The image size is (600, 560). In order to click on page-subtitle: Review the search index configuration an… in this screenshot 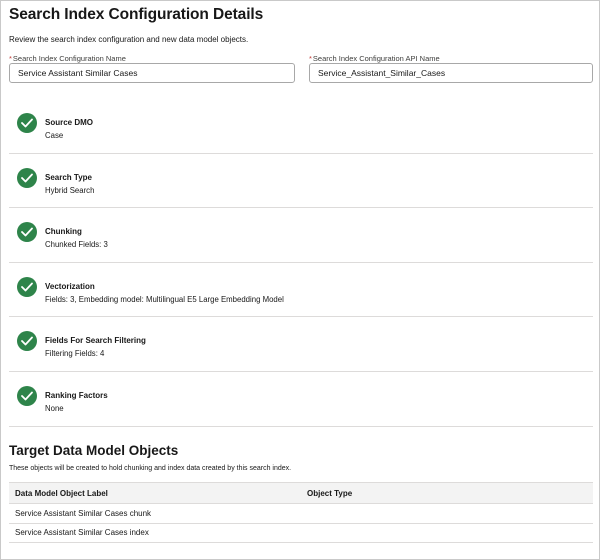, I will do `click(129, 39)`.